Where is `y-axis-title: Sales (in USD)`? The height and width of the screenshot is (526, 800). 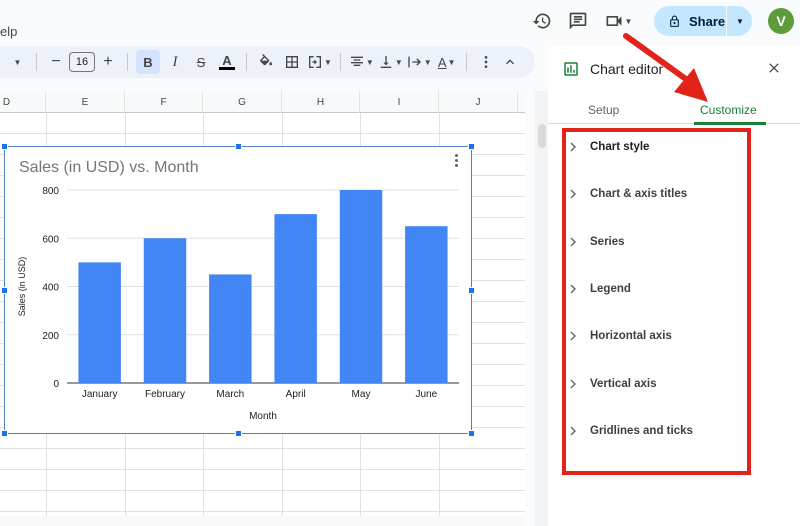
y-axis-title: Sales (in USD) is located at coordinates (22, 287).